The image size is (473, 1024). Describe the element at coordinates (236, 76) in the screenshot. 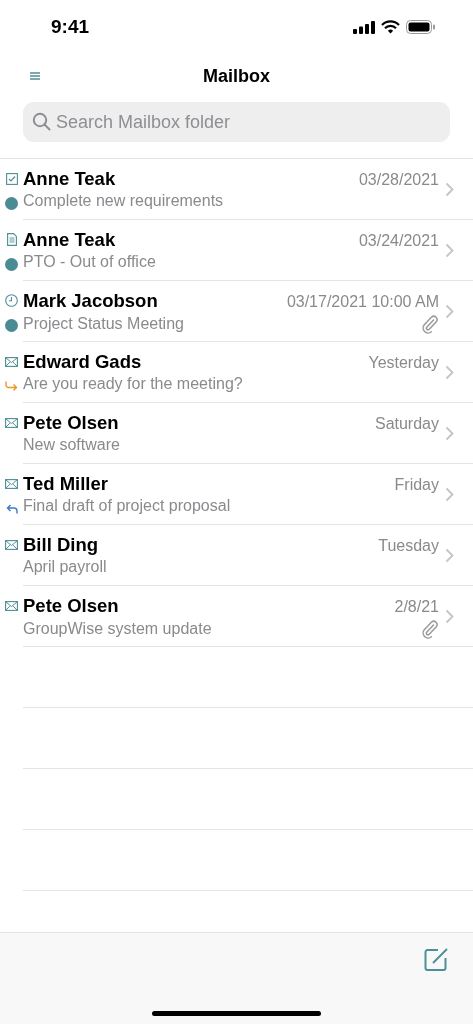

I see `screen-title: Mailbox` at that location.